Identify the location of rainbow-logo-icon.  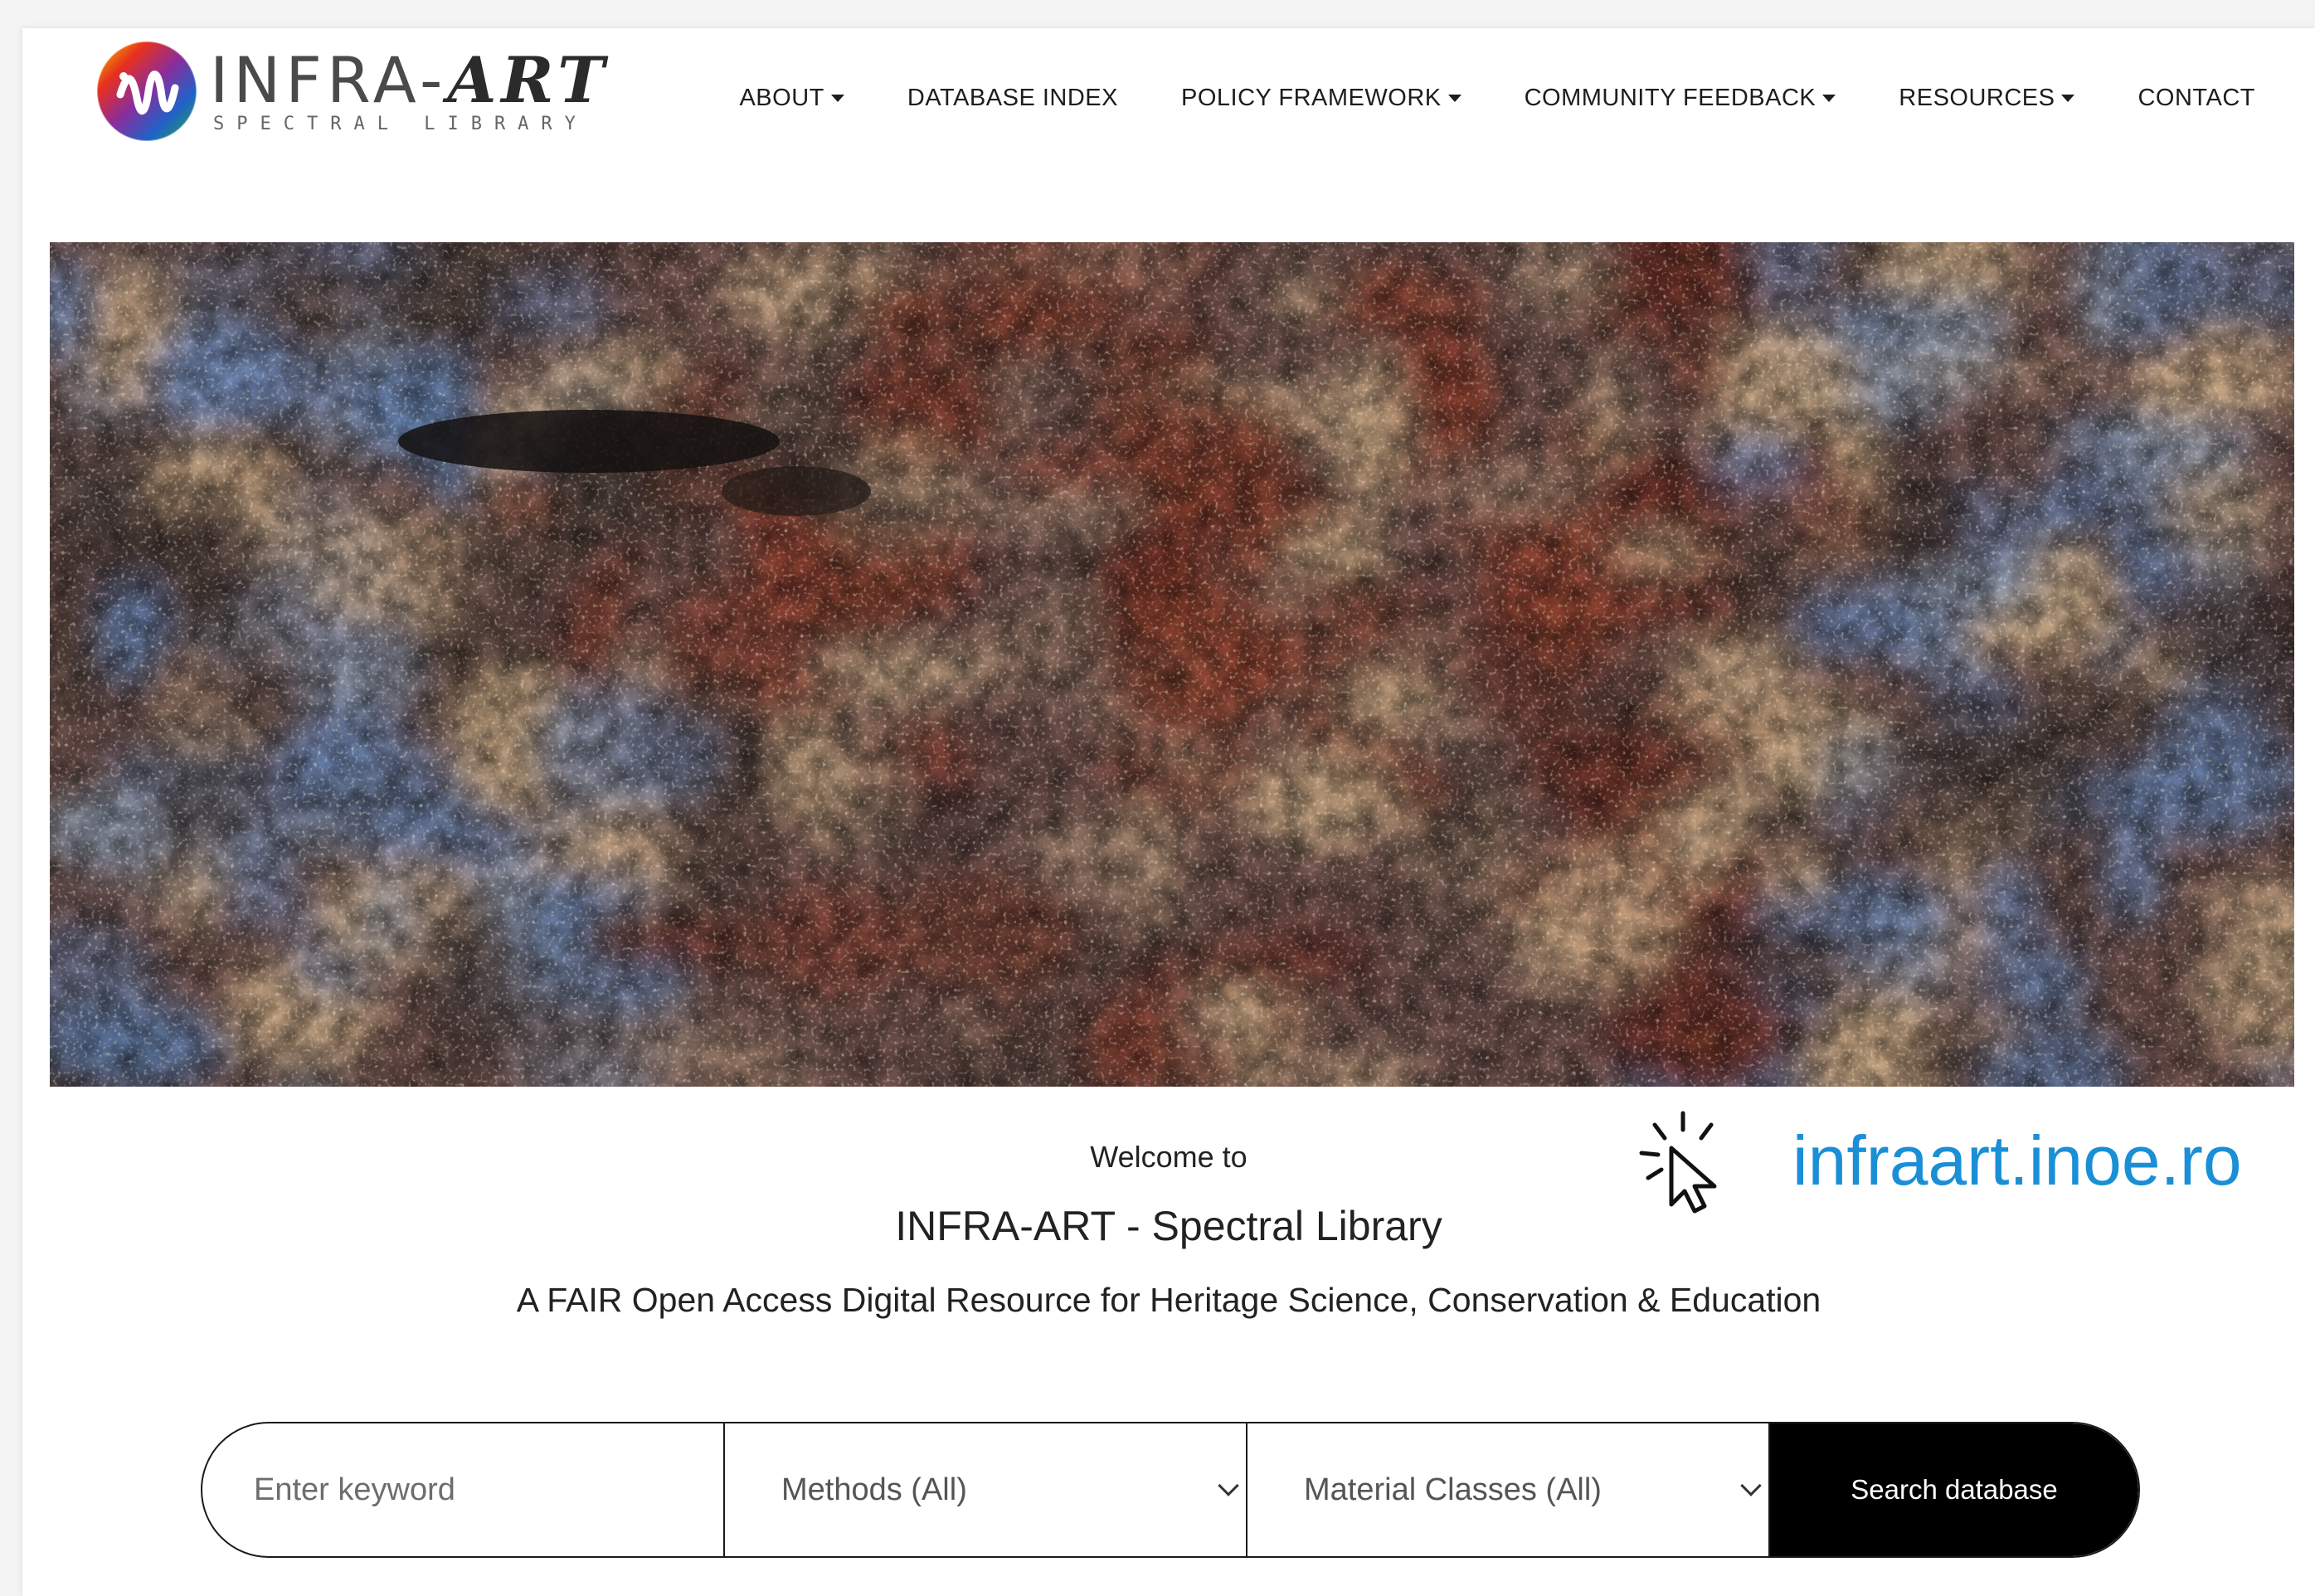
(146, 91).